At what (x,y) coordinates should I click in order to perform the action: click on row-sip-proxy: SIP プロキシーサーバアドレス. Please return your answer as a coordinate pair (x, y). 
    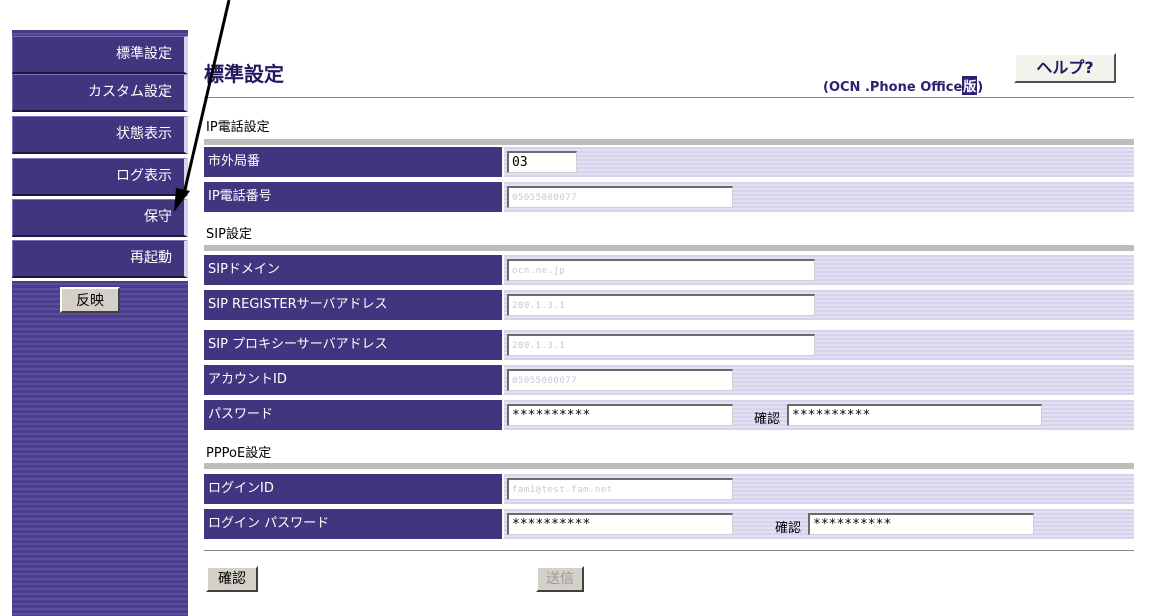
    Looking at the image, I should click on (669, 345).